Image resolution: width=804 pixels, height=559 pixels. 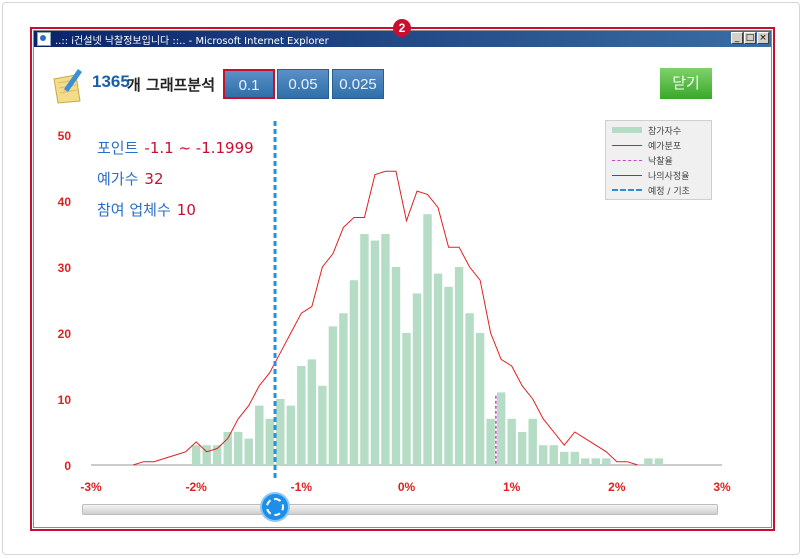 What do you see at coordinates (763, 38) in the screenshot?
I see `close-window-button: ×` at bounding box center [763, 38].